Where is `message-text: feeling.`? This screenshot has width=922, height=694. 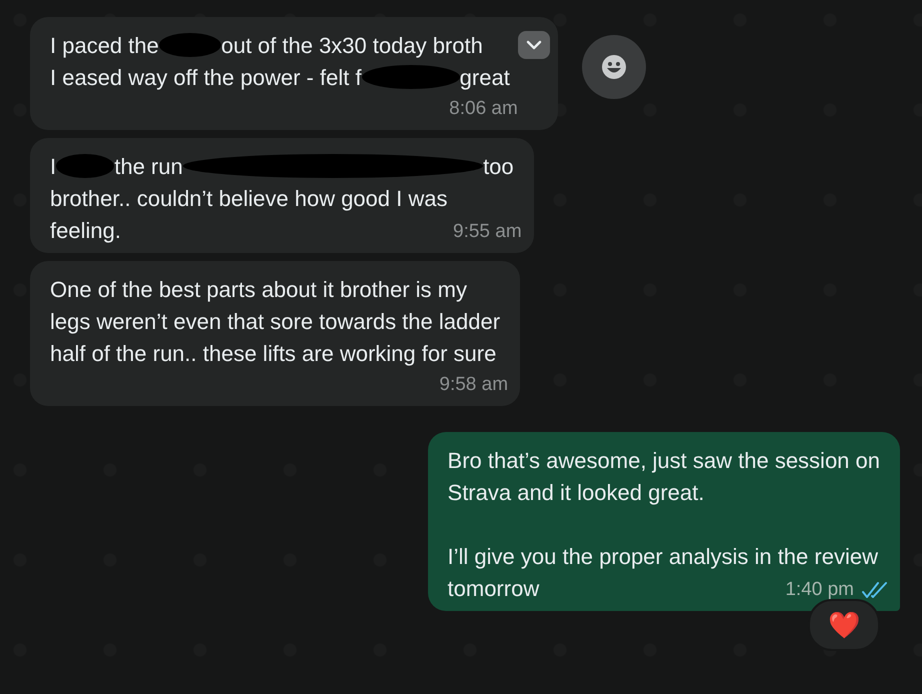
message-text: feeling. is located at coordinates (85, 230).